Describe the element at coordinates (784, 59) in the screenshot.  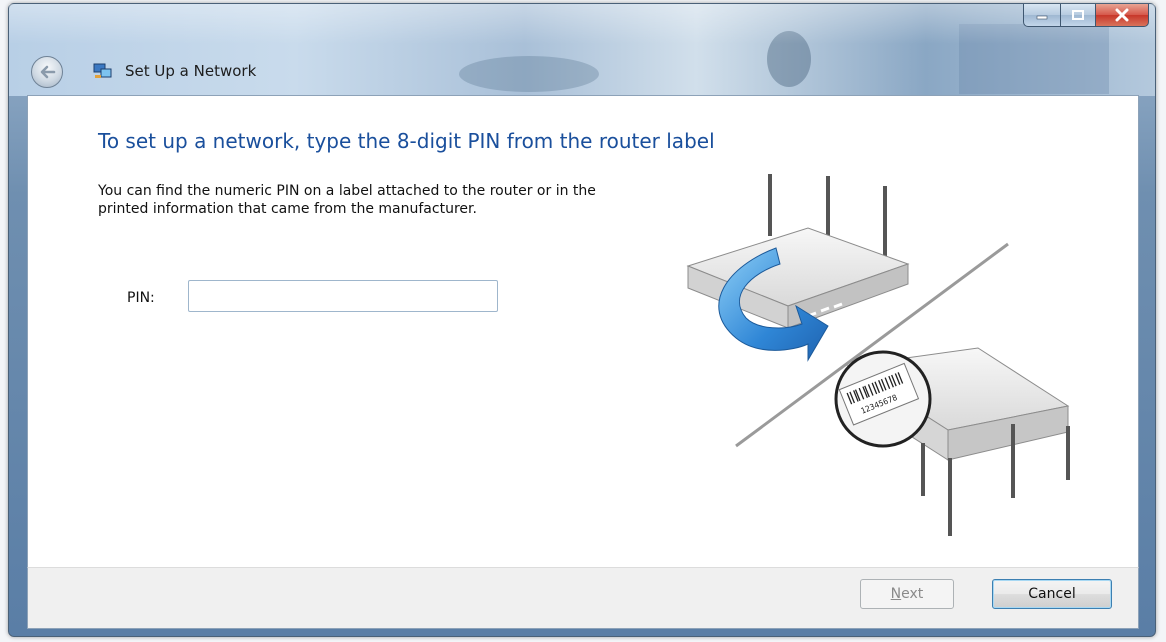
I see `title-bar-background` at that location.